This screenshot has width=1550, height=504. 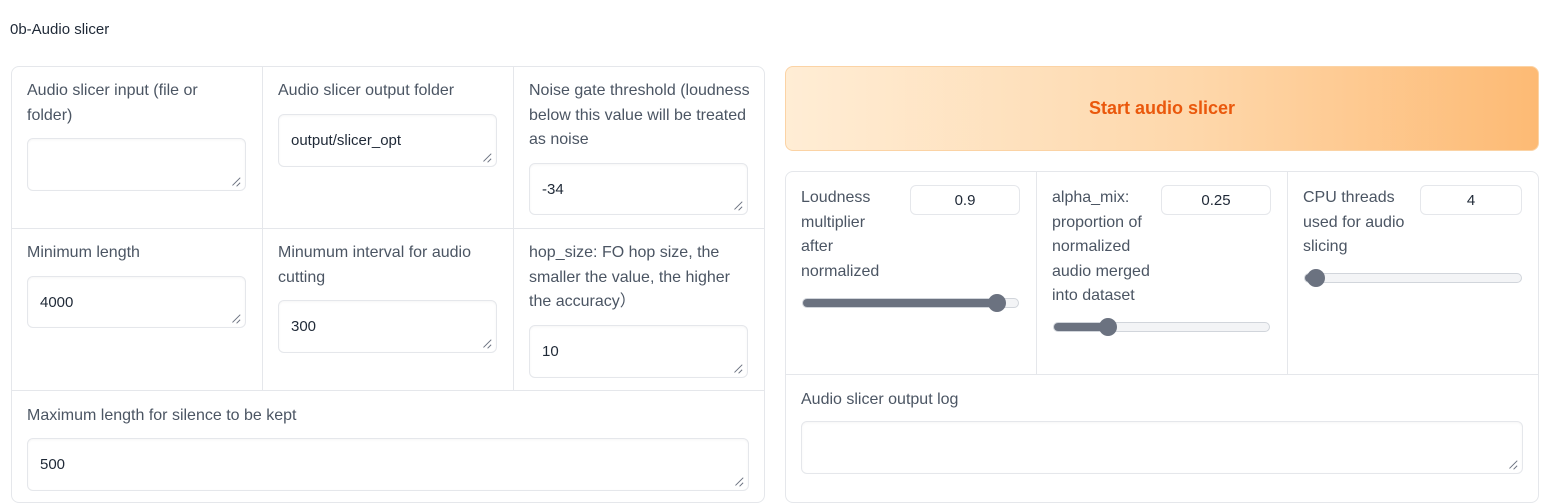 What do you see at coordinates (638, 189) in the screenshot?
I see `noise-gate-field: -34` at bounding box center [638, 189].